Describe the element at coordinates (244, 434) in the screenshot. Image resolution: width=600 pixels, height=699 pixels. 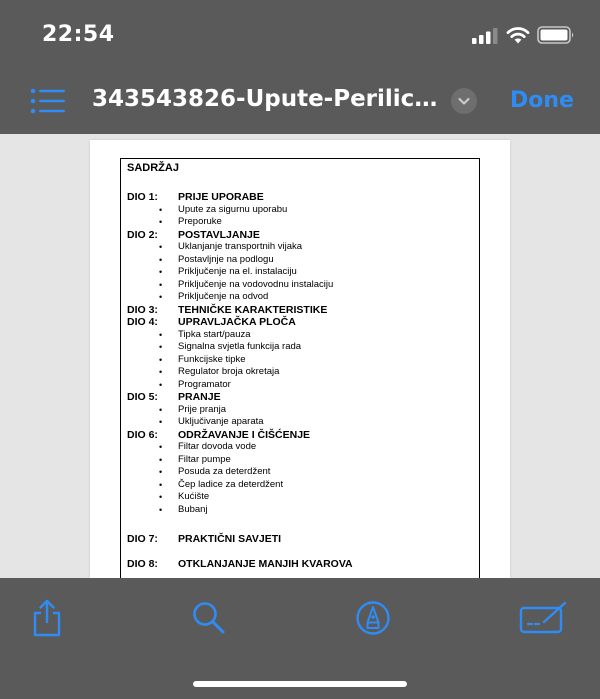
I see `section-title: ODRŽAVANJE I ČIŠĆENJE` at that location.